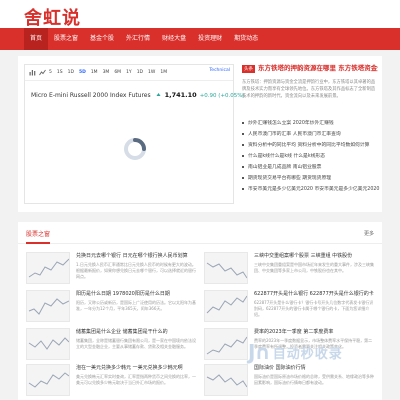 The width and height of the screenshot is (400, 400). I want to click on headline-title: 东方铁塔的押韵资源在哪里 东方铁塔资金全流, so click(318, 68).